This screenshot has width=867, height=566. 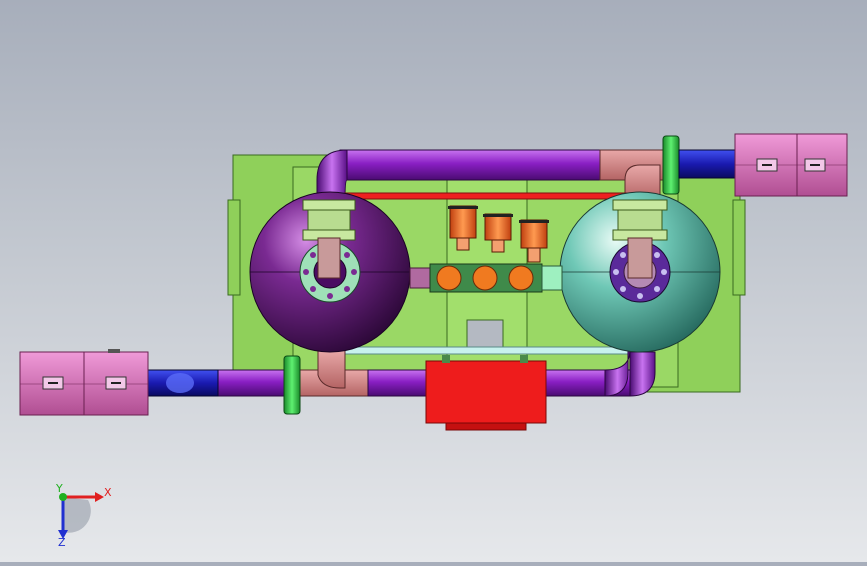 What do you see at coordinates (108, 492) in the screenshot?
I see `x-axis-label: X` at bounding box center [108, 492].